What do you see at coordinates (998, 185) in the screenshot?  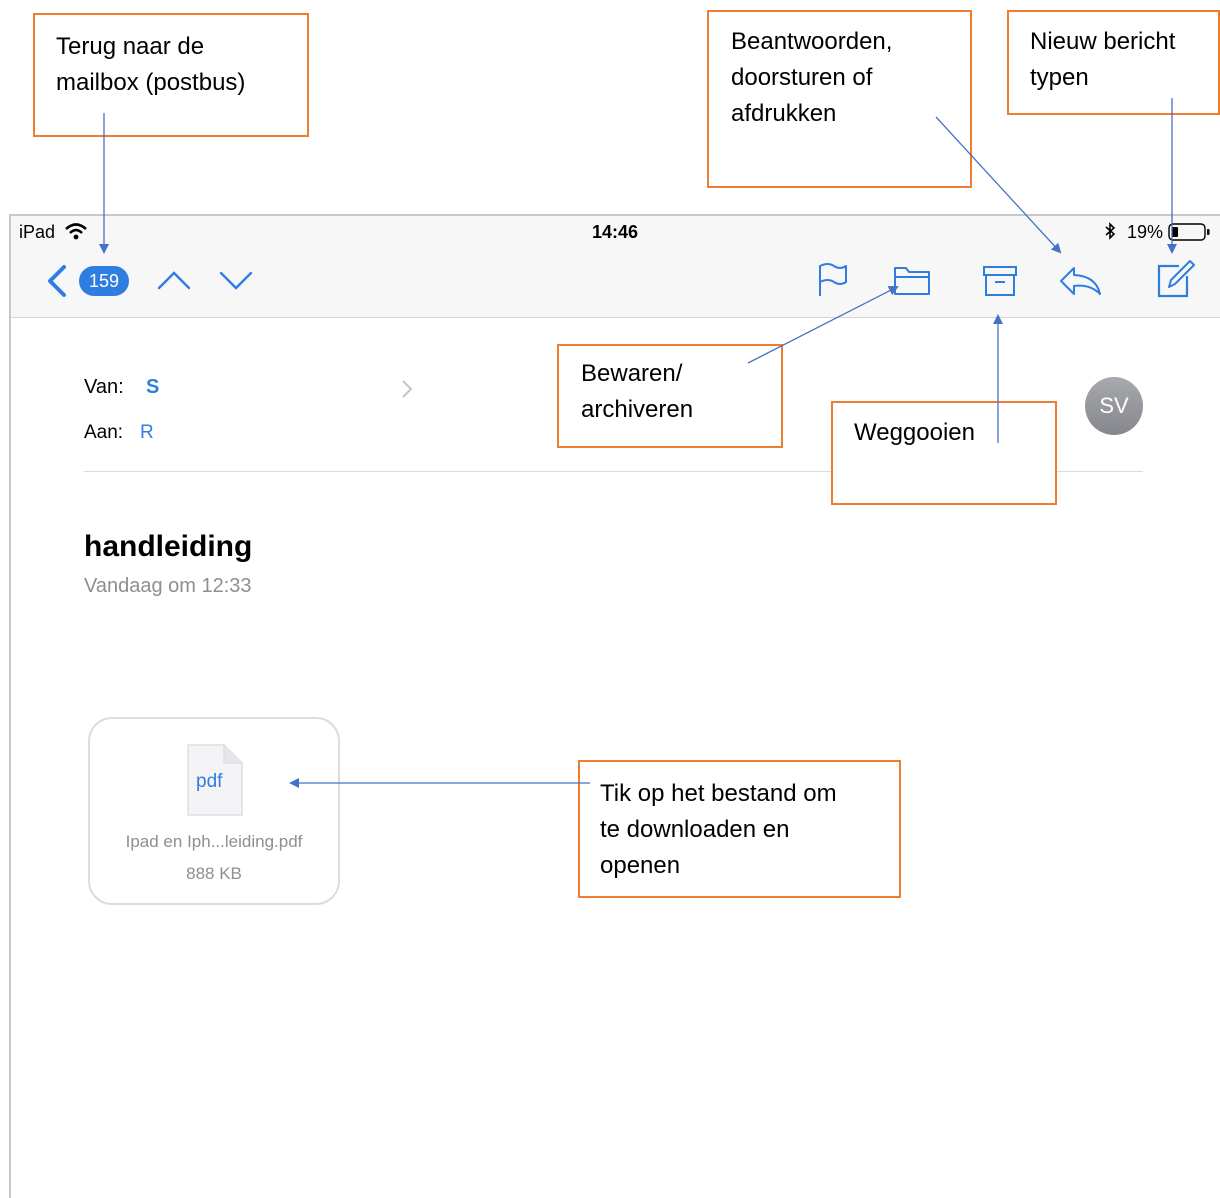 I see `arrow-reply` at bounding box center [998, 185].